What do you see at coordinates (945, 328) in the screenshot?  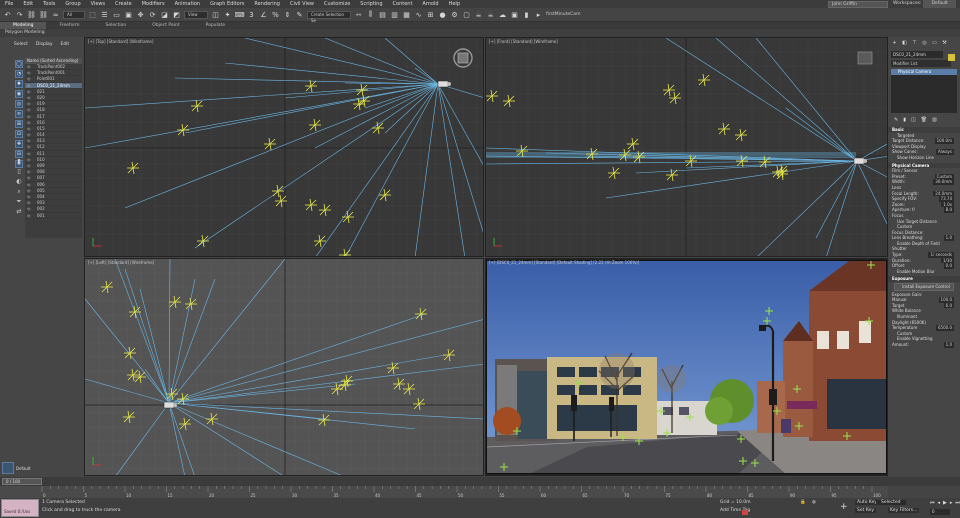 I see `temperature-radio: 6500.0` at bounding box center [945, 328].